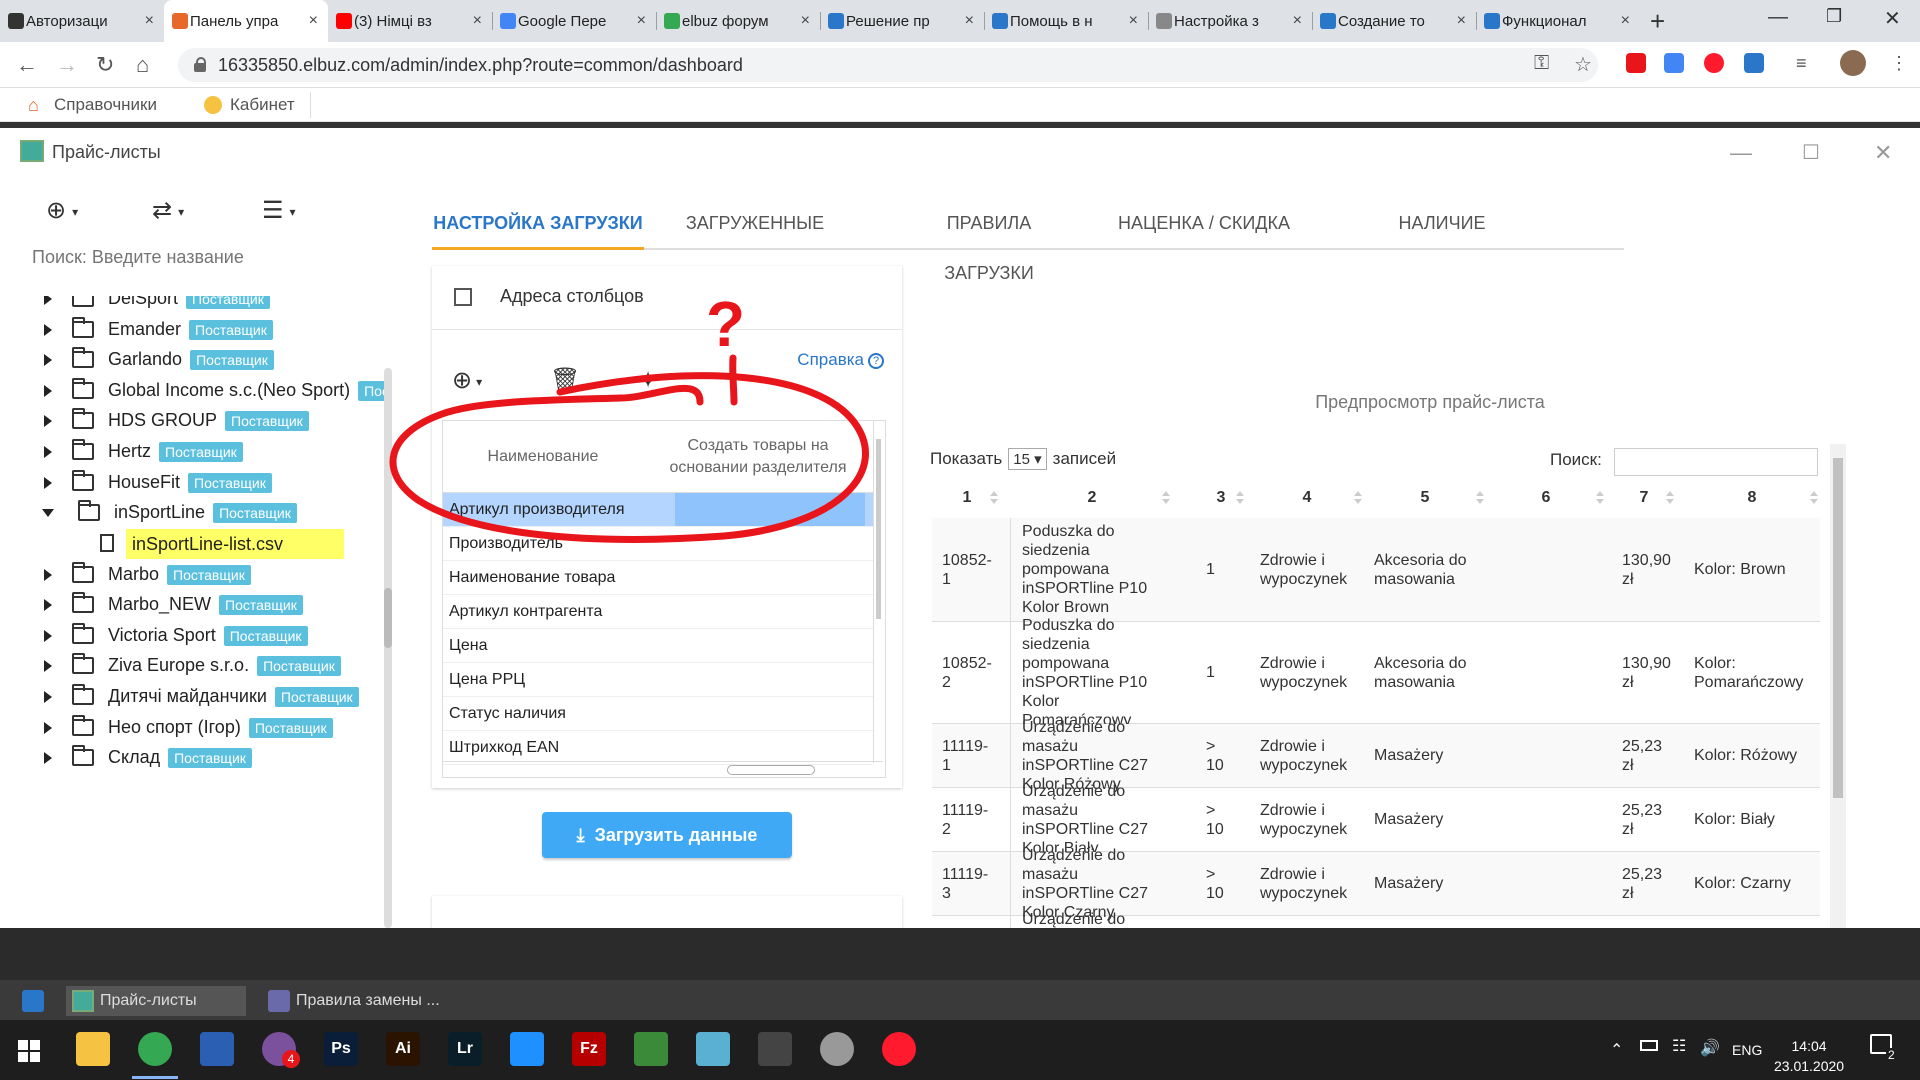 The image size is (1920, 1080). What do you see at coordinates (67, 65) in the screenshot?
I see `forward-icon: →` at bounding box center [67, 65].